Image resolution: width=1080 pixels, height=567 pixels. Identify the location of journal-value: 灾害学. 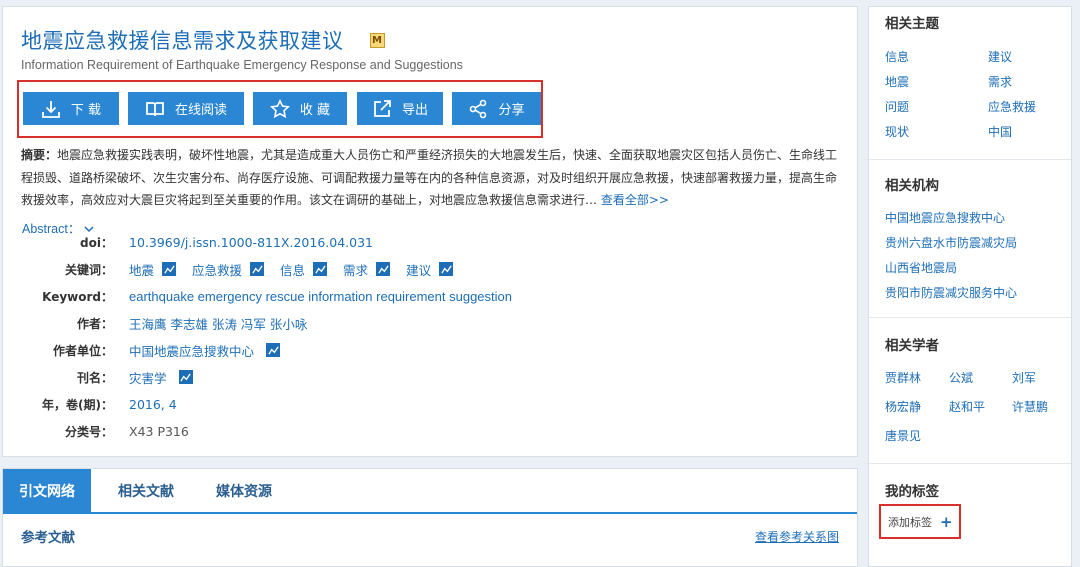
(161, 377).